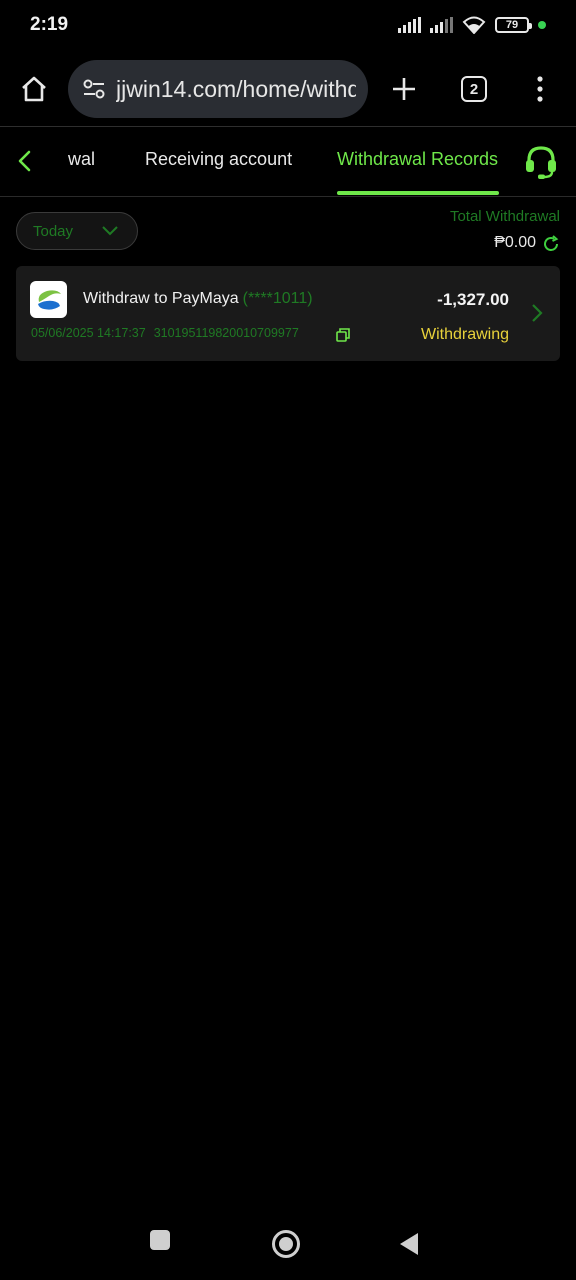 This screenshot has width=576, height=1280. I want to click on home-button, so click(286, 1244).